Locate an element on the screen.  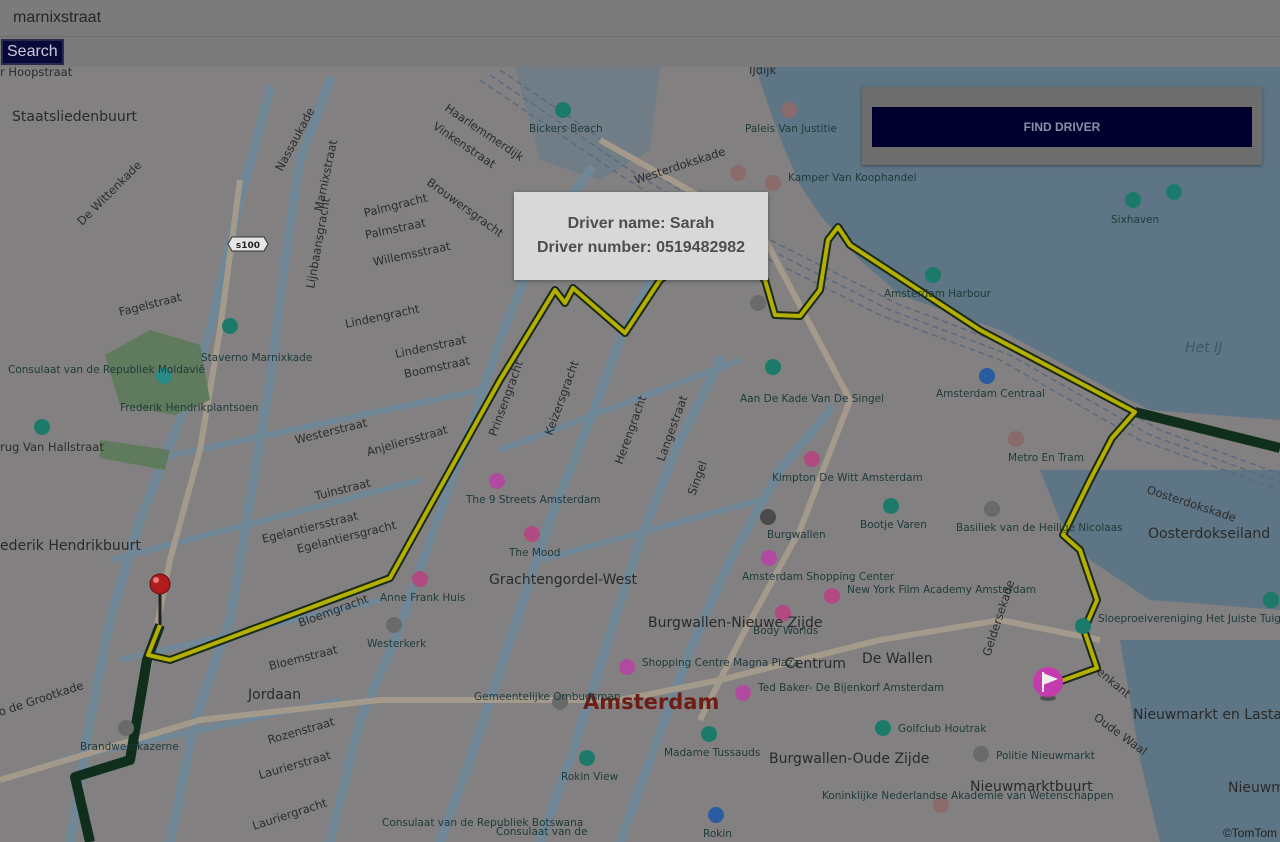
street-label: Westerkerk is located at coordinates (397, 644).